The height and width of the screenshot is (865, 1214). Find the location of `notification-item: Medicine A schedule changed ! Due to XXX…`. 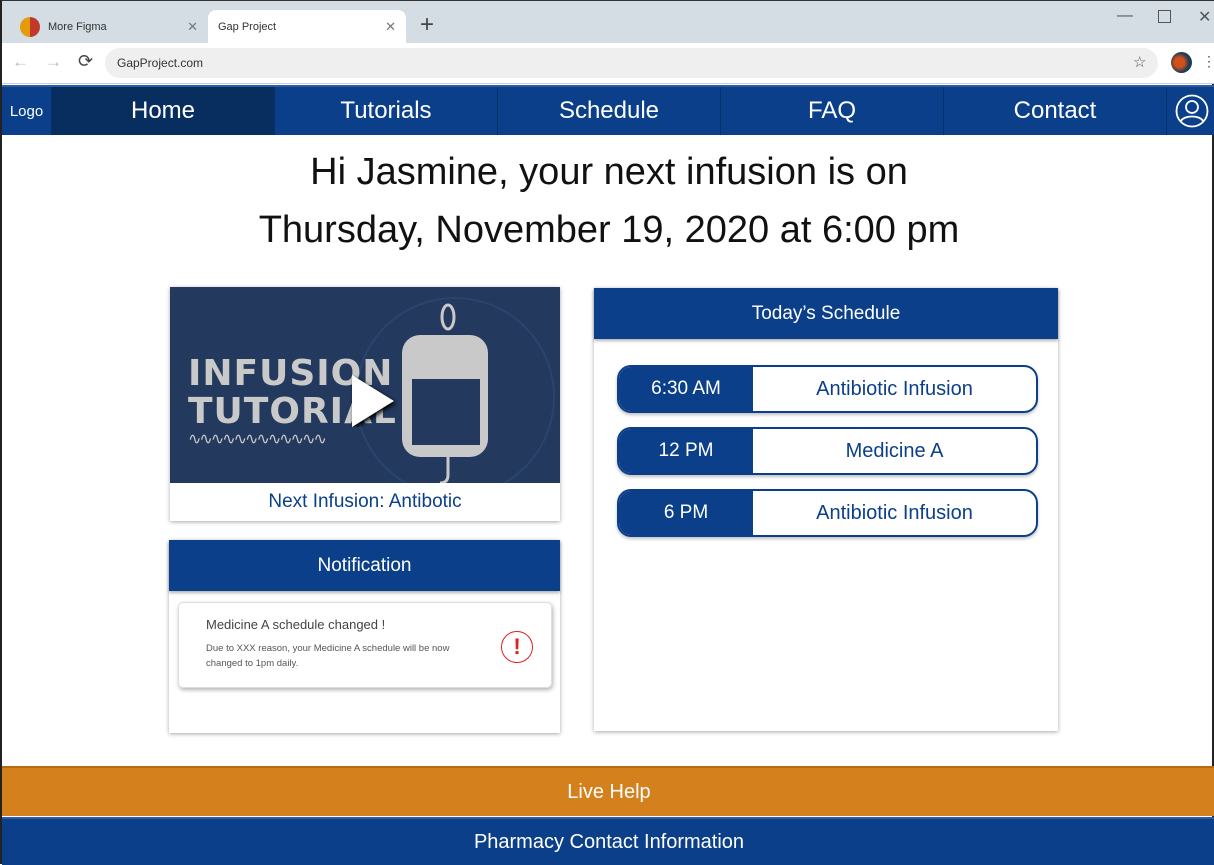

notification-item: Medicine A schedule changed ! Due to XXX… is located at coordinates (365, 645).